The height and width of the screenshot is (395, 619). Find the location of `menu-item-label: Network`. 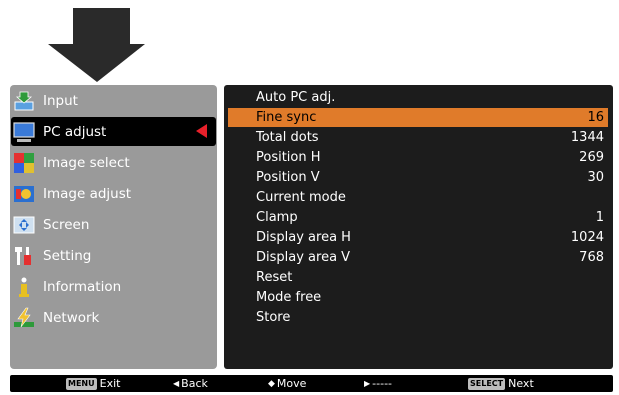

menu-item-label: Network is located at coordinates (71, 317).